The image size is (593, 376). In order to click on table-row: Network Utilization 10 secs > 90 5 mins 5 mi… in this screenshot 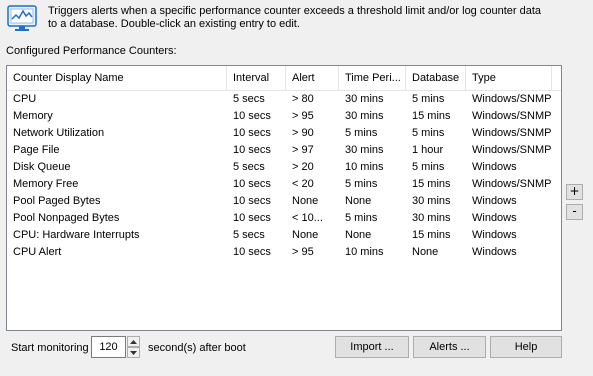, I will do `click(284, 133)`.